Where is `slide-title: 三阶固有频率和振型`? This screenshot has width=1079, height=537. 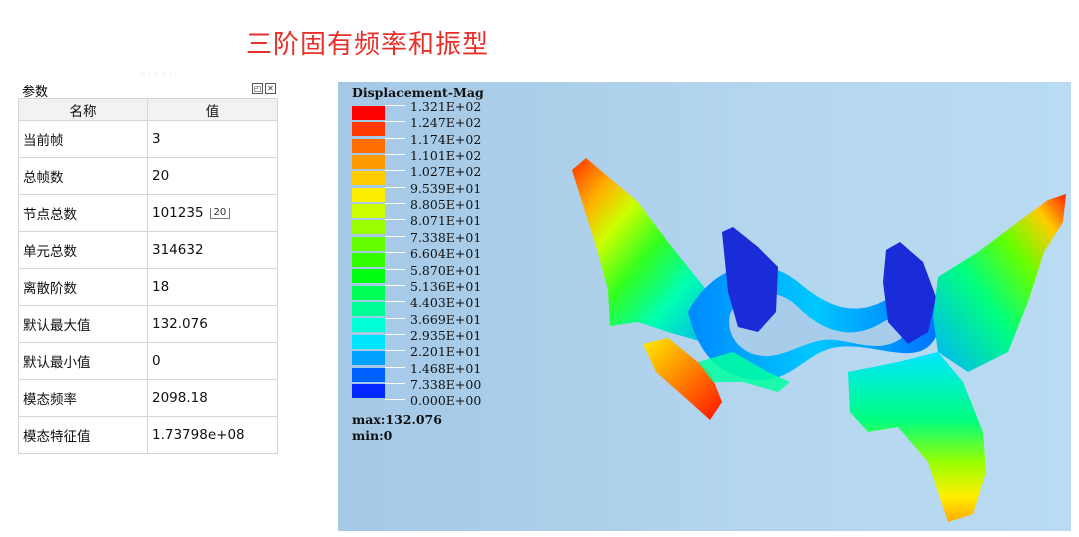
slide-title: 三阶固有频率和振型 is located at coordinates (368, 45).